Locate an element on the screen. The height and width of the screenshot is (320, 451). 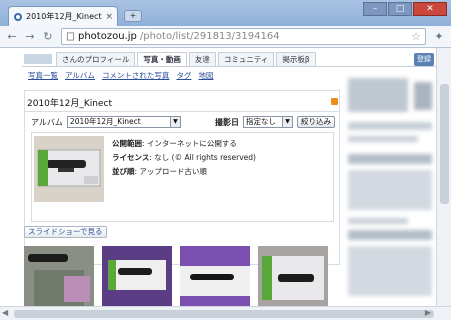
meta-license: ライセンス: なし (© All rights reserved) is located at coordinates (184, 157).